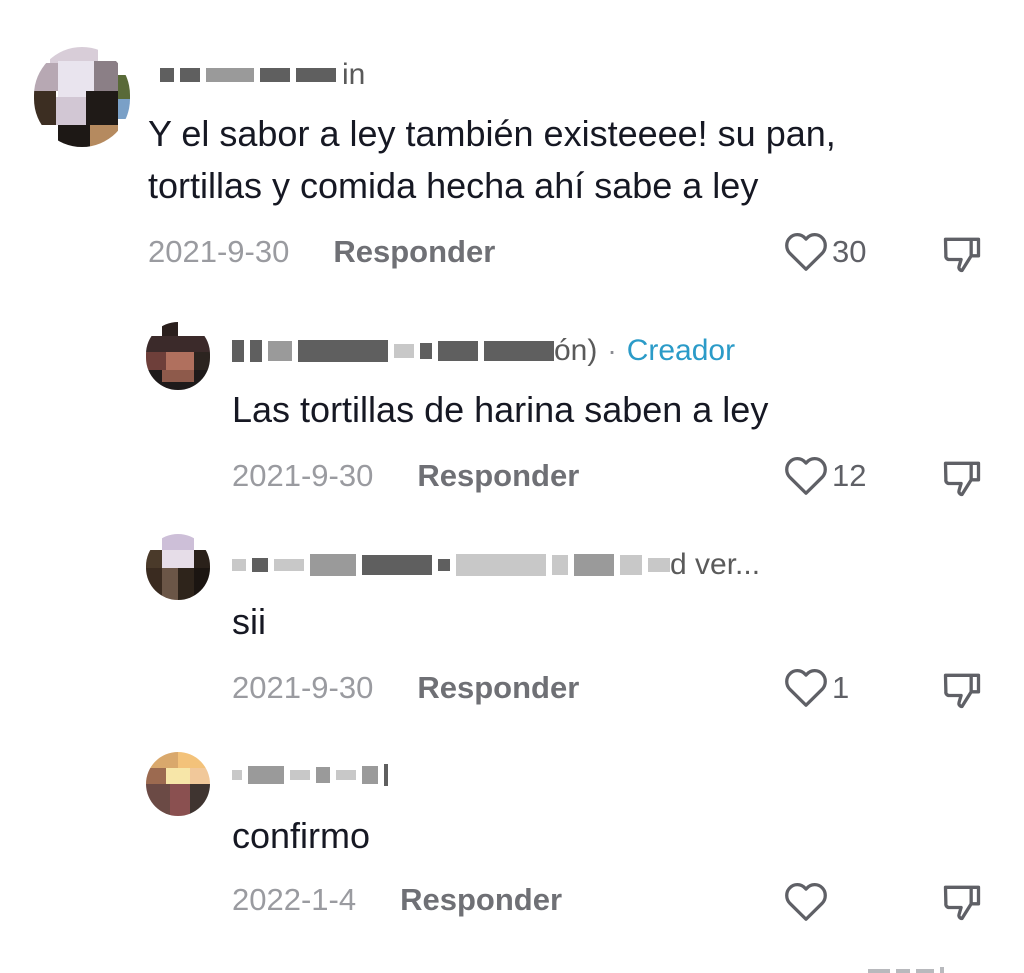 This screenshot has height=973, width=1024. I want to click on like-button, so click(808, 902).